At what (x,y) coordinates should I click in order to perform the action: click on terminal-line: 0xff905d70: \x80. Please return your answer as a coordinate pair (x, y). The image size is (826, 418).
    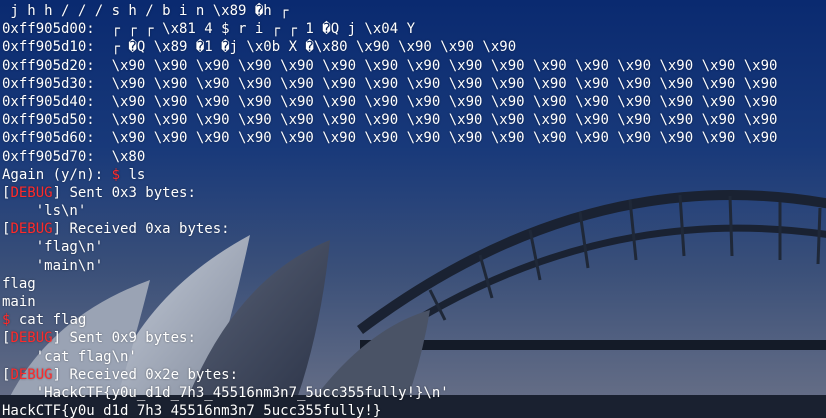
    Looking at the image, I should click on (74, 156).